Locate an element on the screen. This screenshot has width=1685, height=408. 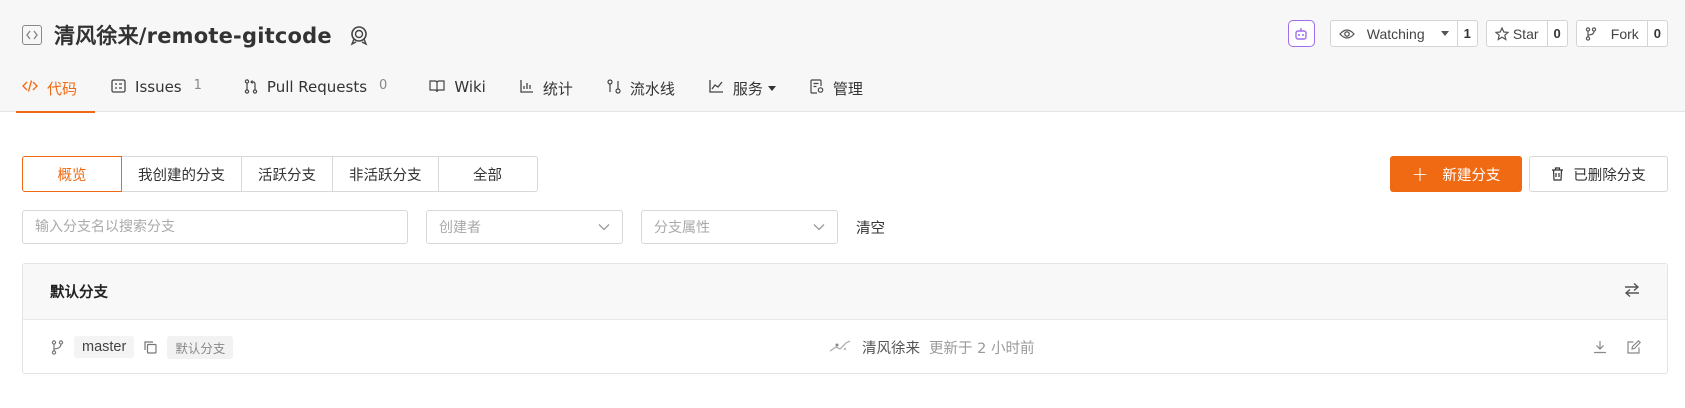
pull-requests-count: 0 is located at coordinates (383, 85).